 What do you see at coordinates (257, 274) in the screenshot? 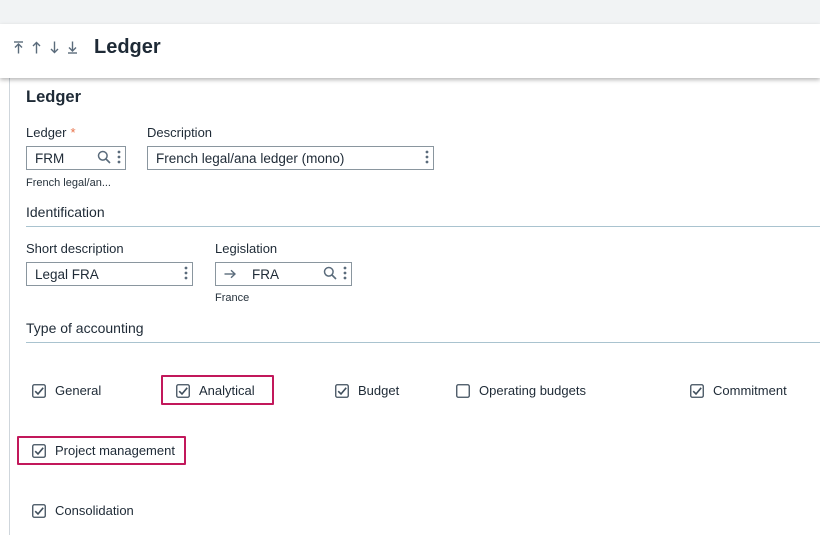
I see `legislation-value: FRA` at bounding box center [257, 274].